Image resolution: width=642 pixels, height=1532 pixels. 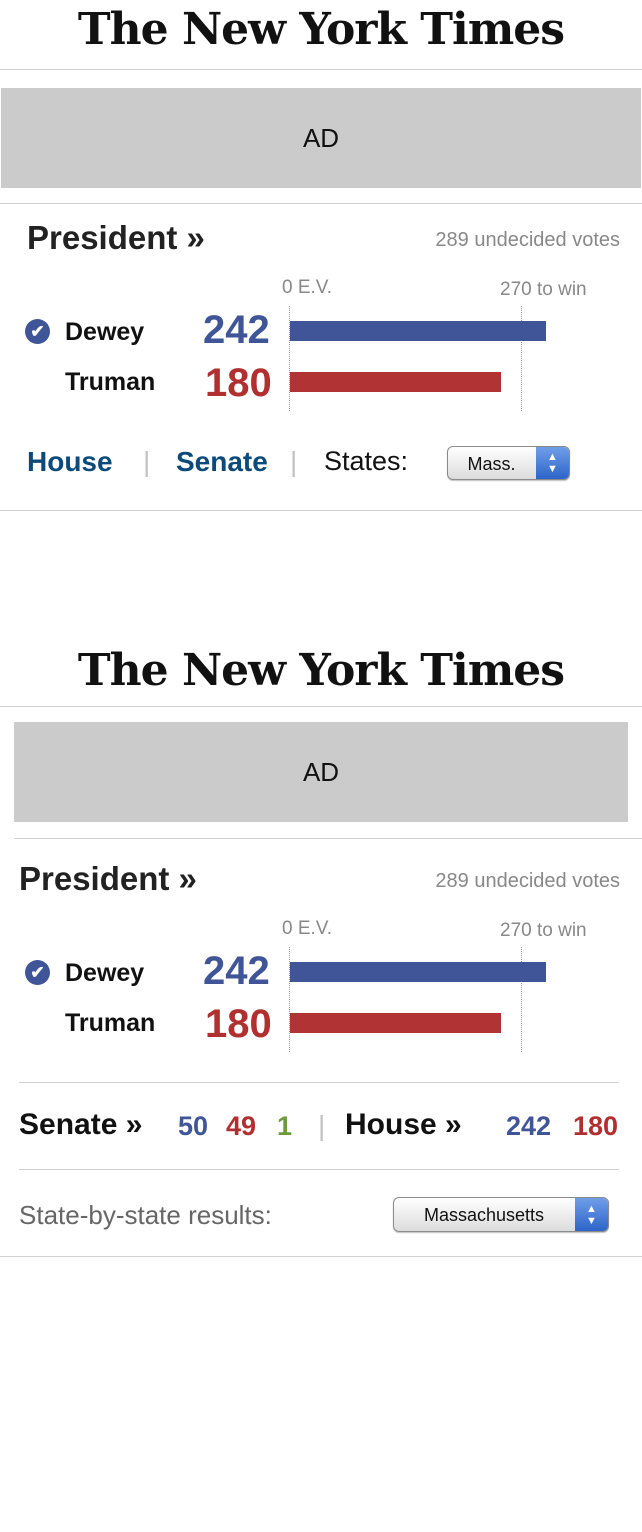 What do you see at coordinates (596, 1126) in the screenshot?
I see `house-rep-count: 180` at bounding box center [596, 1126].